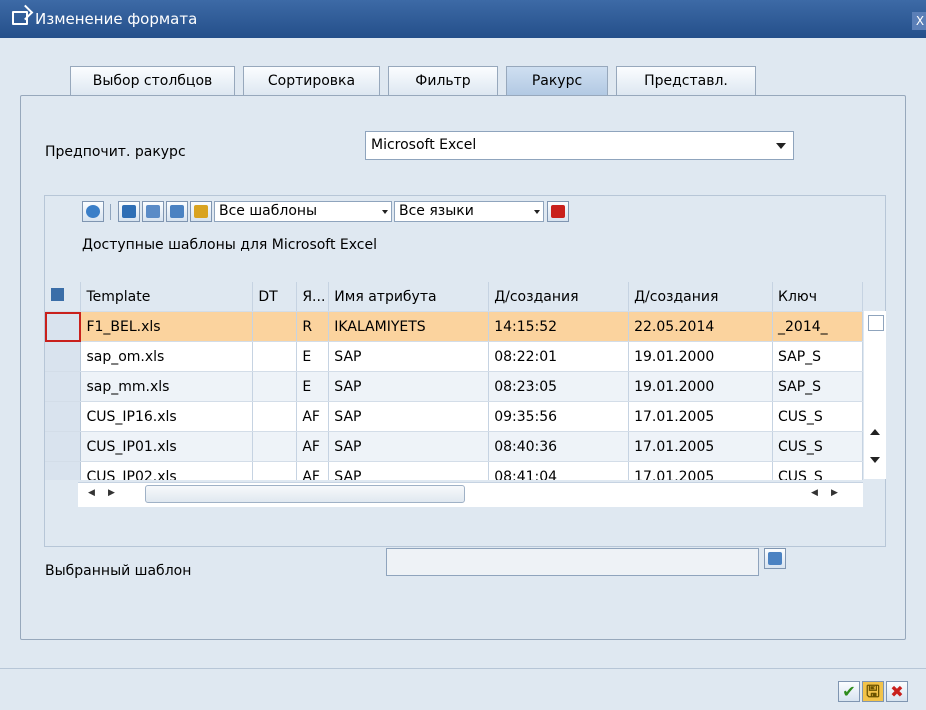 This screenshot has height=710, width=926. What do you see at coordinates (559, 356) in the screenshot?
I see `cell-created-time: 08:22:01` at bounding box center [559, 356].